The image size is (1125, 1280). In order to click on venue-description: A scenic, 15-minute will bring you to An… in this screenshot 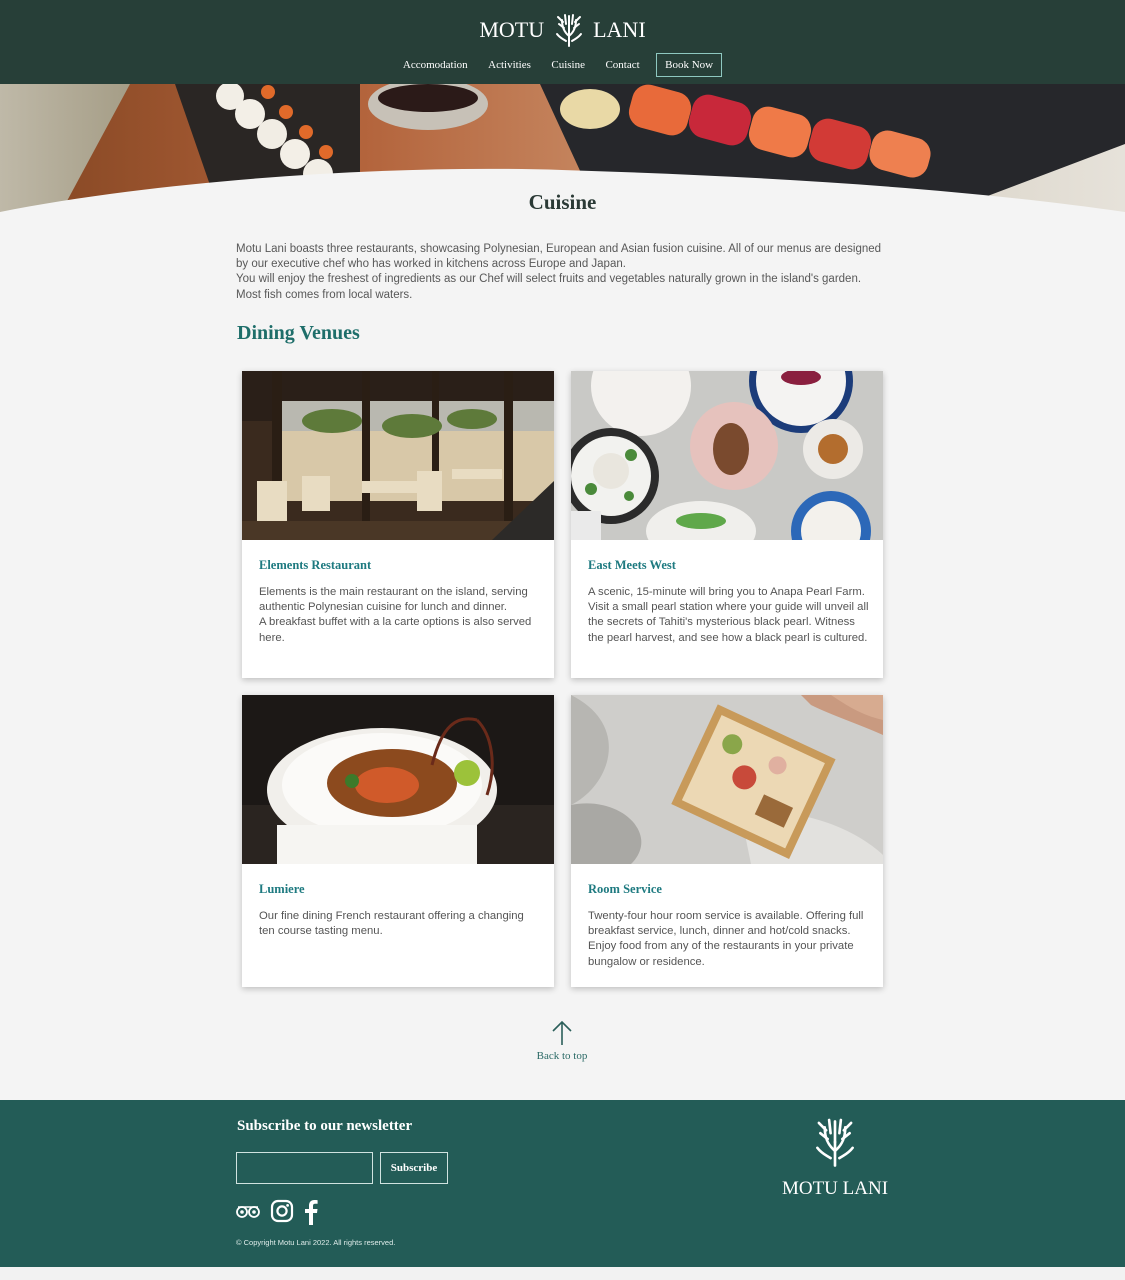, I will do `click(728, 615)`.